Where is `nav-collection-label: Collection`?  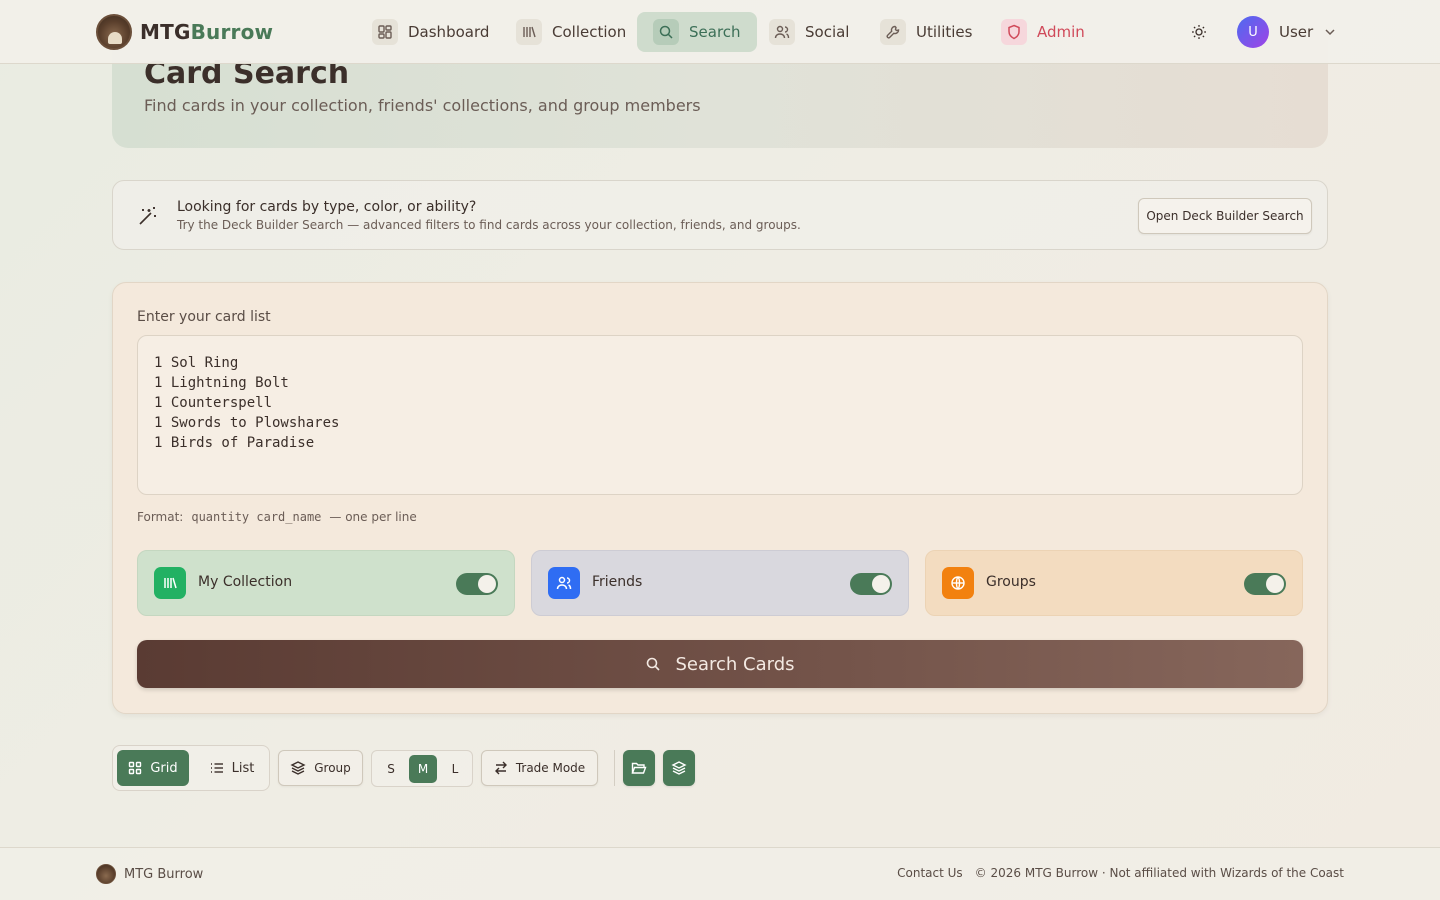
nav-collection-label: Collection is located at coordinates (589, 32).